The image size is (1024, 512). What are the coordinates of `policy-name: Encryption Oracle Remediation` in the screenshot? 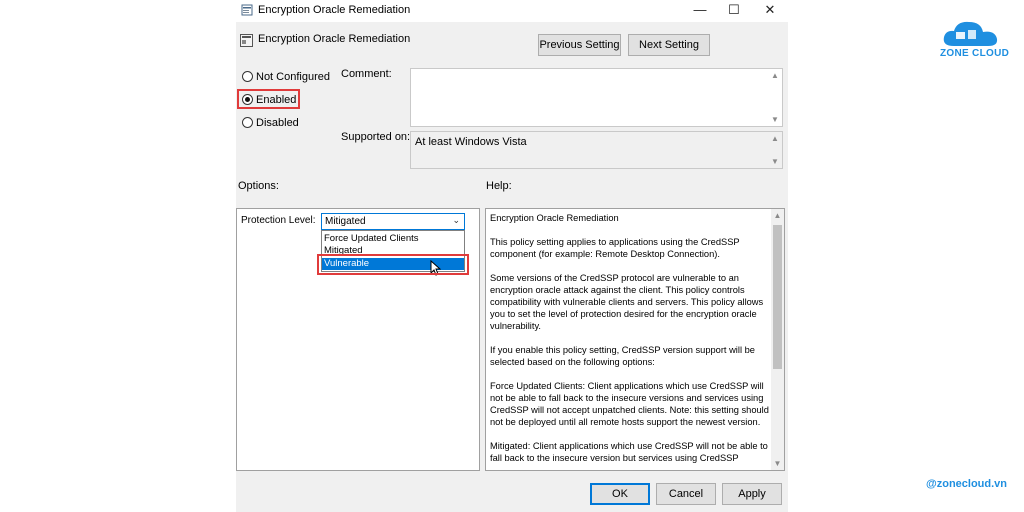 It's located at (334, 39).